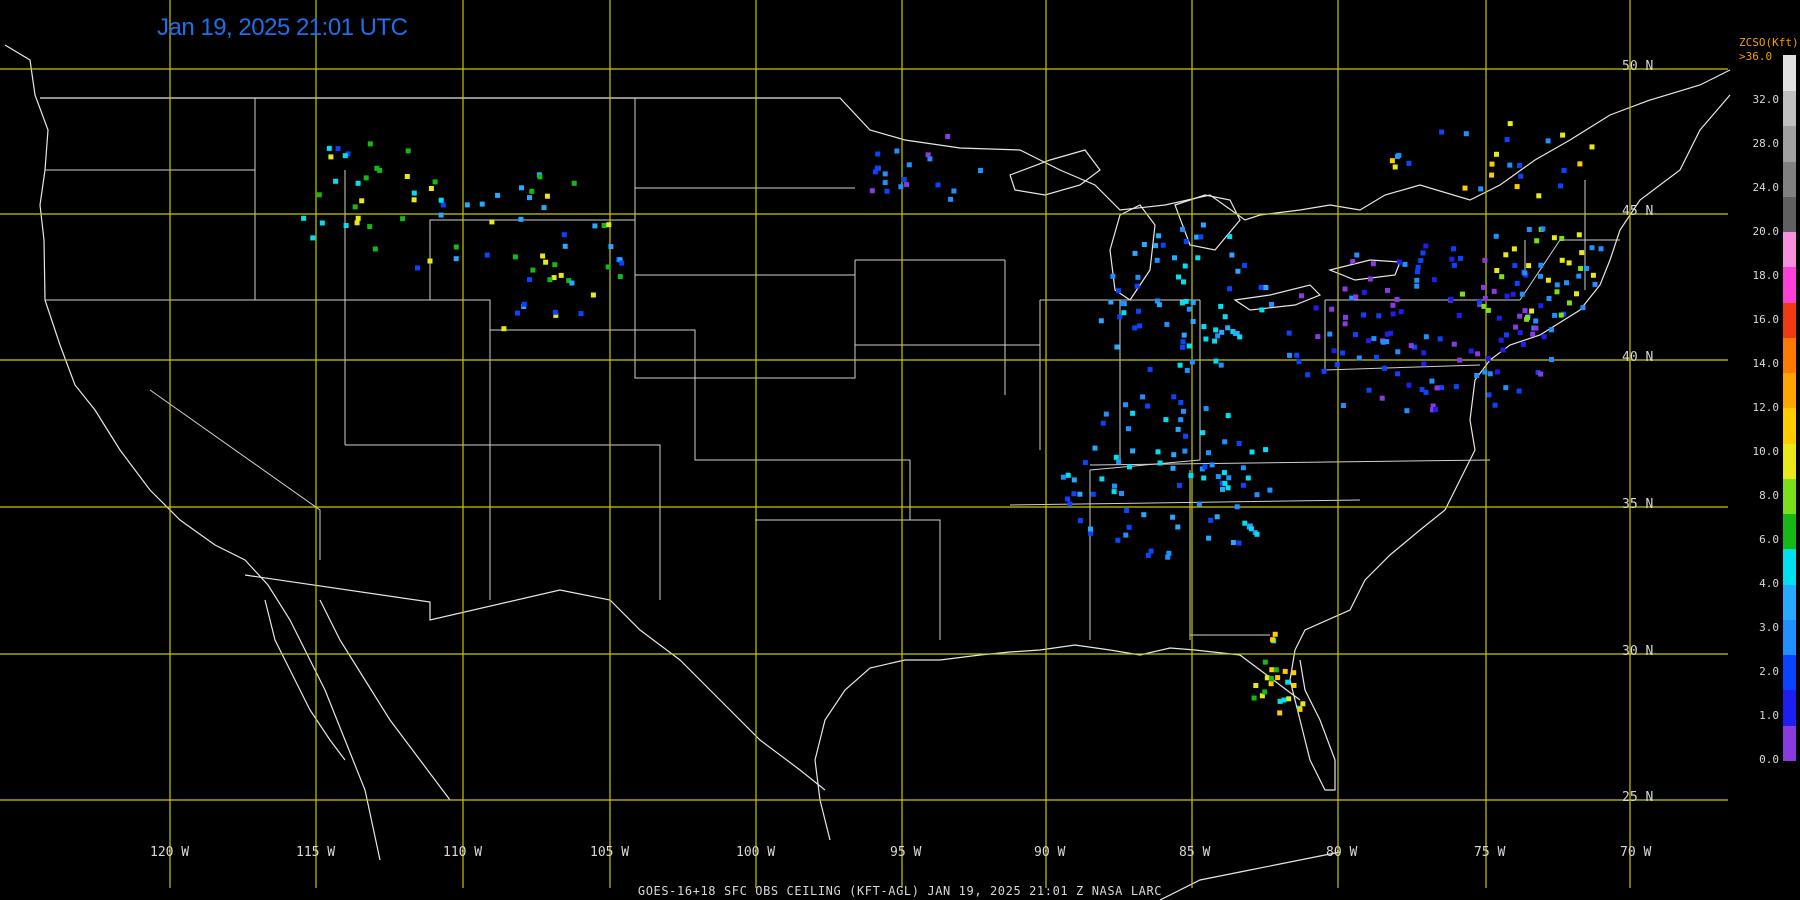  Describe the element at coordinates (1766, 319) in the screenshot. I see `legend-tick-label: 16.0` at that location.